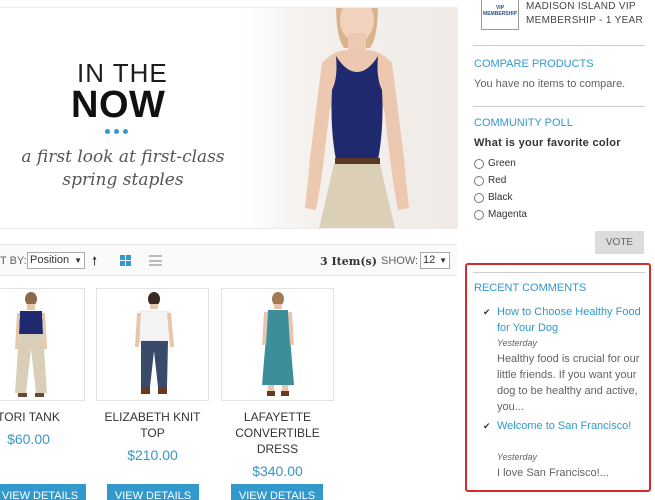 This screenshot has width=655, height=500. What do you see at coordinates (547, 143) in the screenshot?
I see `poll-question: What is your favorite color` at bounding box center [547, 143].